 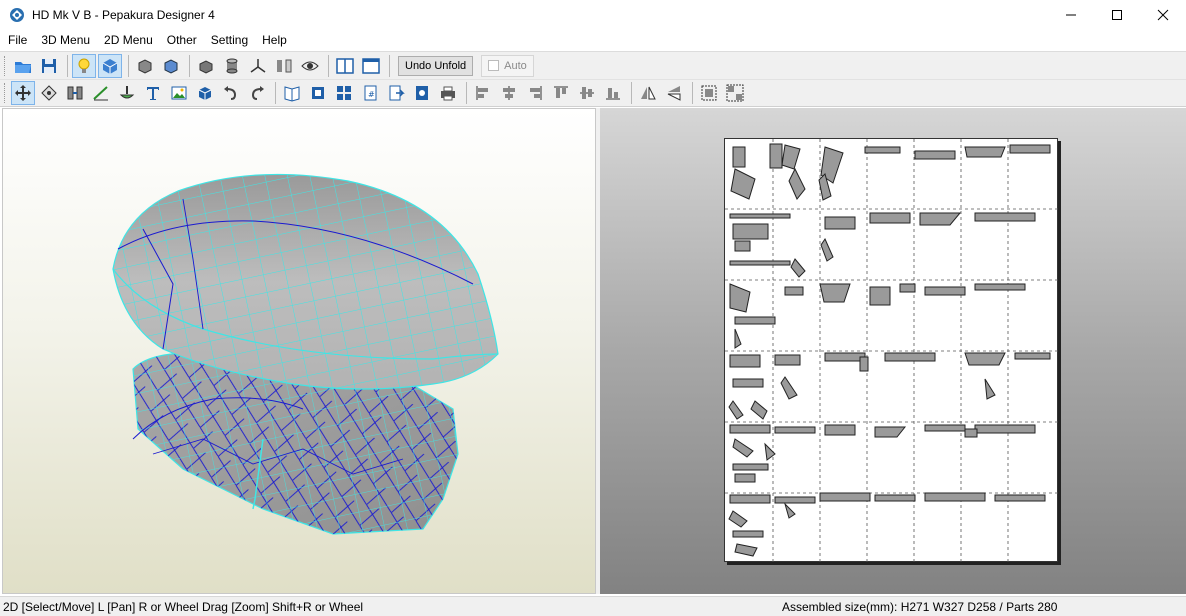 I want to click on paint-icon, so click(x=127, y=92).